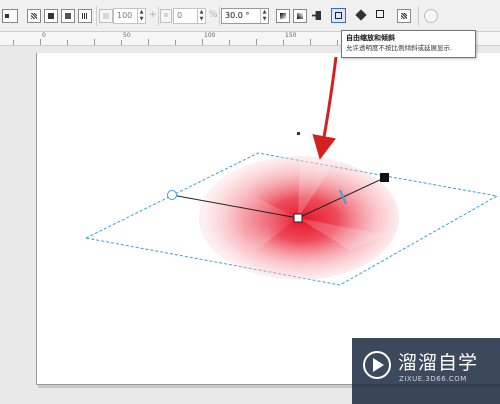 The image size is (500, 404). Describe the element at coordinates (433, 379) in the screenshot. I see `watermark-url: ZIXUE.3D66.COM` at that location.